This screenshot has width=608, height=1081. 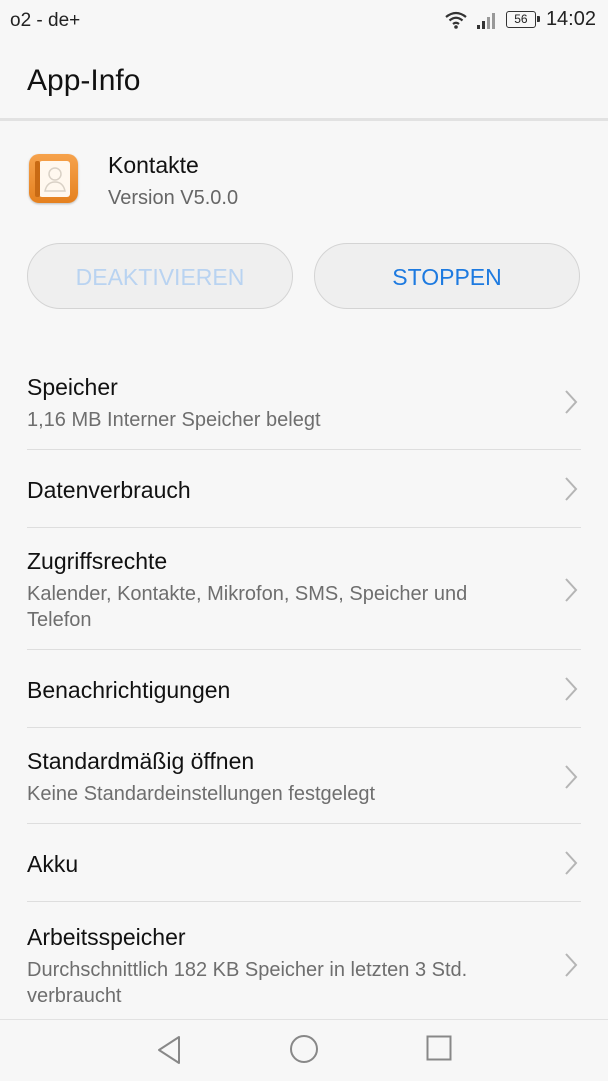 I want to click on navigation-bar, so click(x=304, y=1050).